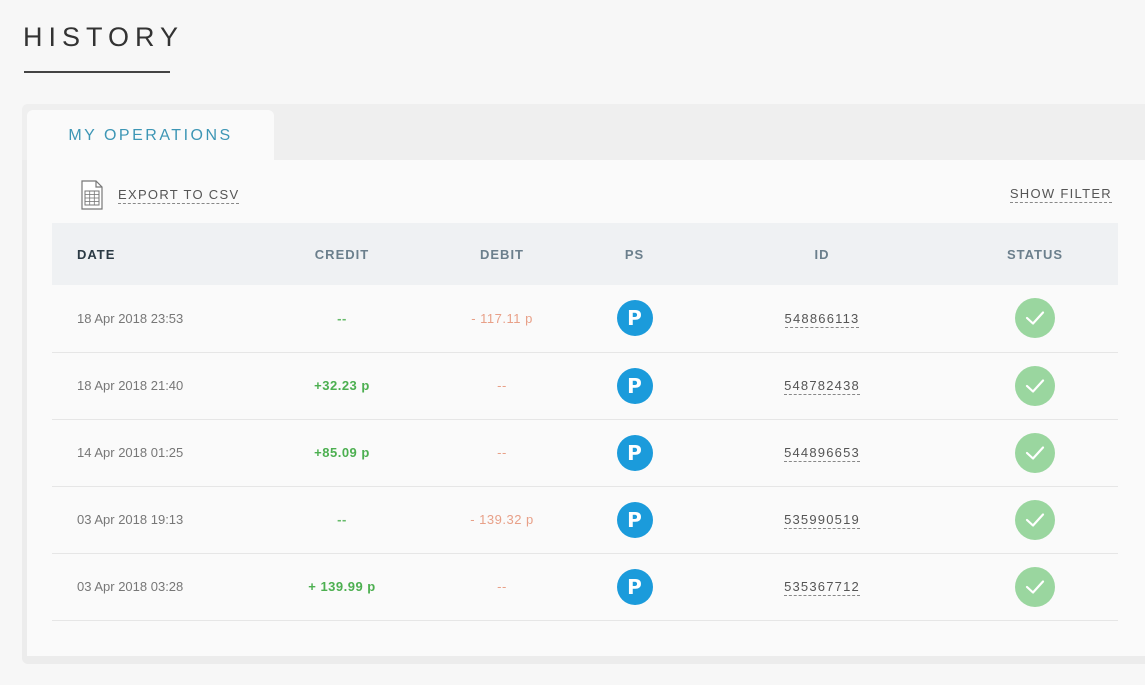 This screenshot has height=685, width=1145. I want to click on operation-id-link: 544896653, so click(822, 453).